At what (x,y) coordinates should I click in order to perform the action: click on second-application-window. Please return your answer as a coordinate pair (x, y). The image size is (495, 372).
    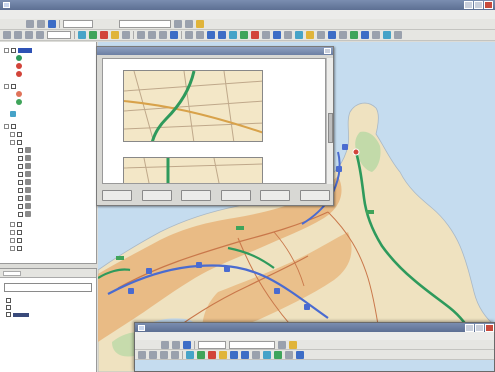
    Looking at the image, I should click on (314, 347).